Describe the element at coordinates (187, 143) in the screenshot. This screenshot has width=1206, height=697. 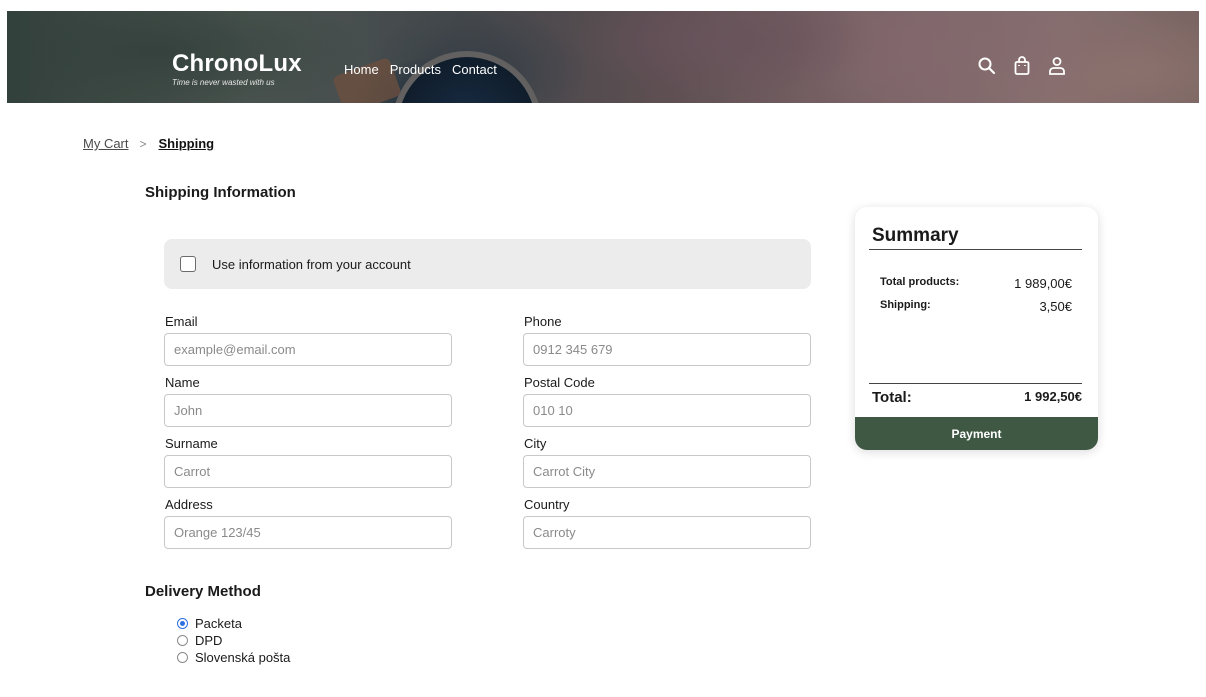
I see `breadcrumb-shipping: Shipping` at that location.